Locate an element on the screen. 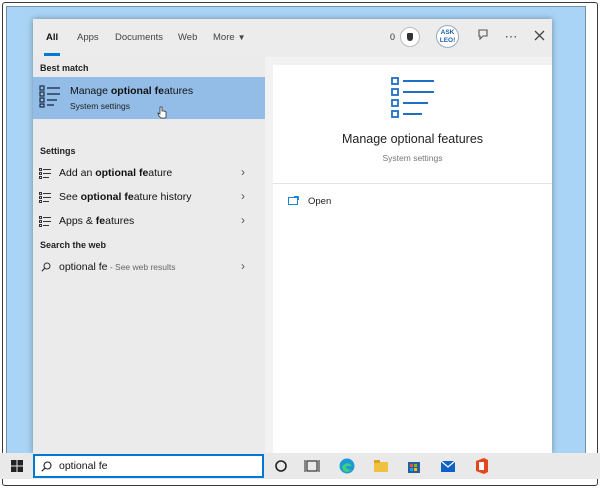 This screenshot has width=600, height=488. avatar: ASK LEO! is located at coordinates (447, 36).